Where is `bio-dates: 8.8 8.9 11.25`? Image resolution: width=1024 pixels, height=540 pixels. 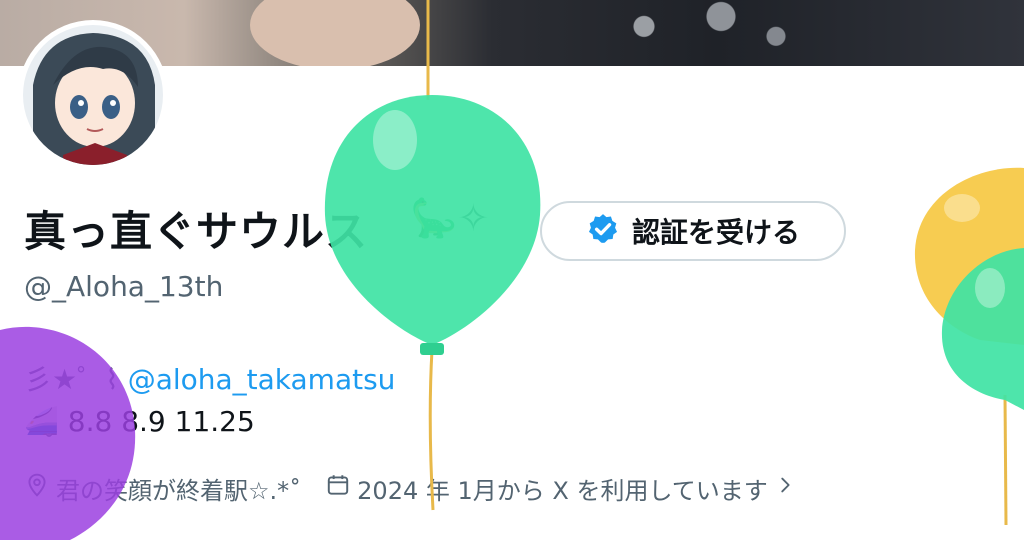 bio-dates: 8.8 8.9 11.25 is located at coordinates (161, 421).